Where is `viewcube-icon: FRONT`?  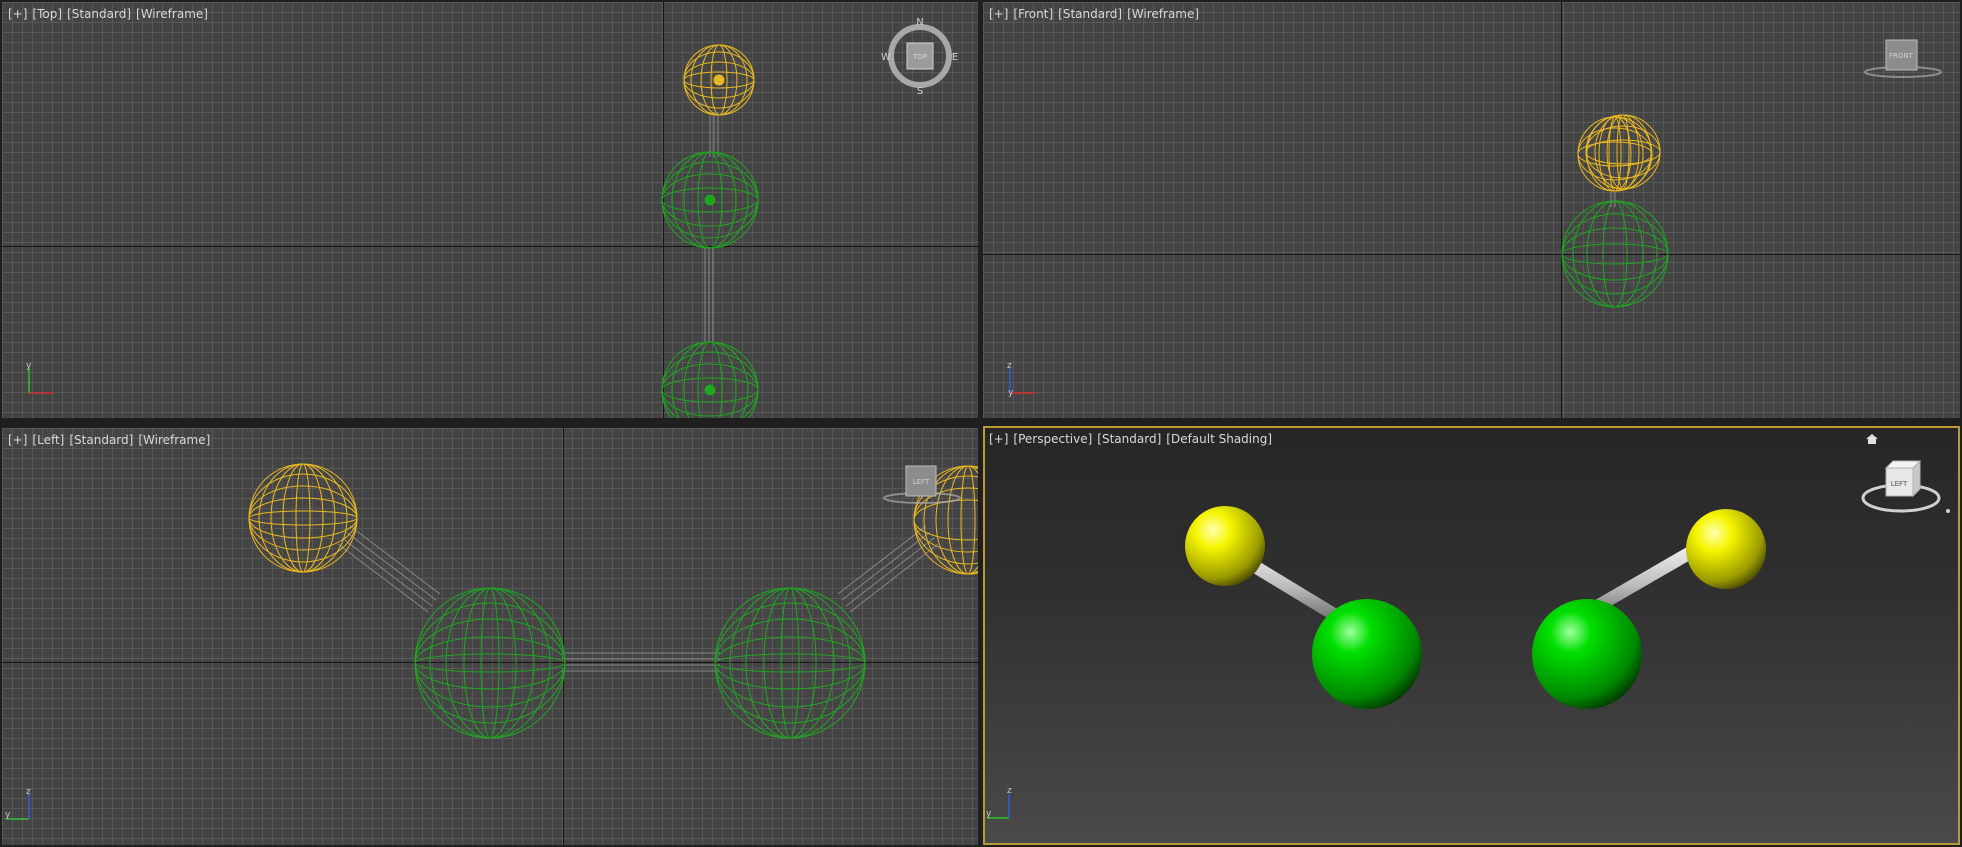 viewcube-icon: FRONT is located at coordinates (1903, 58).